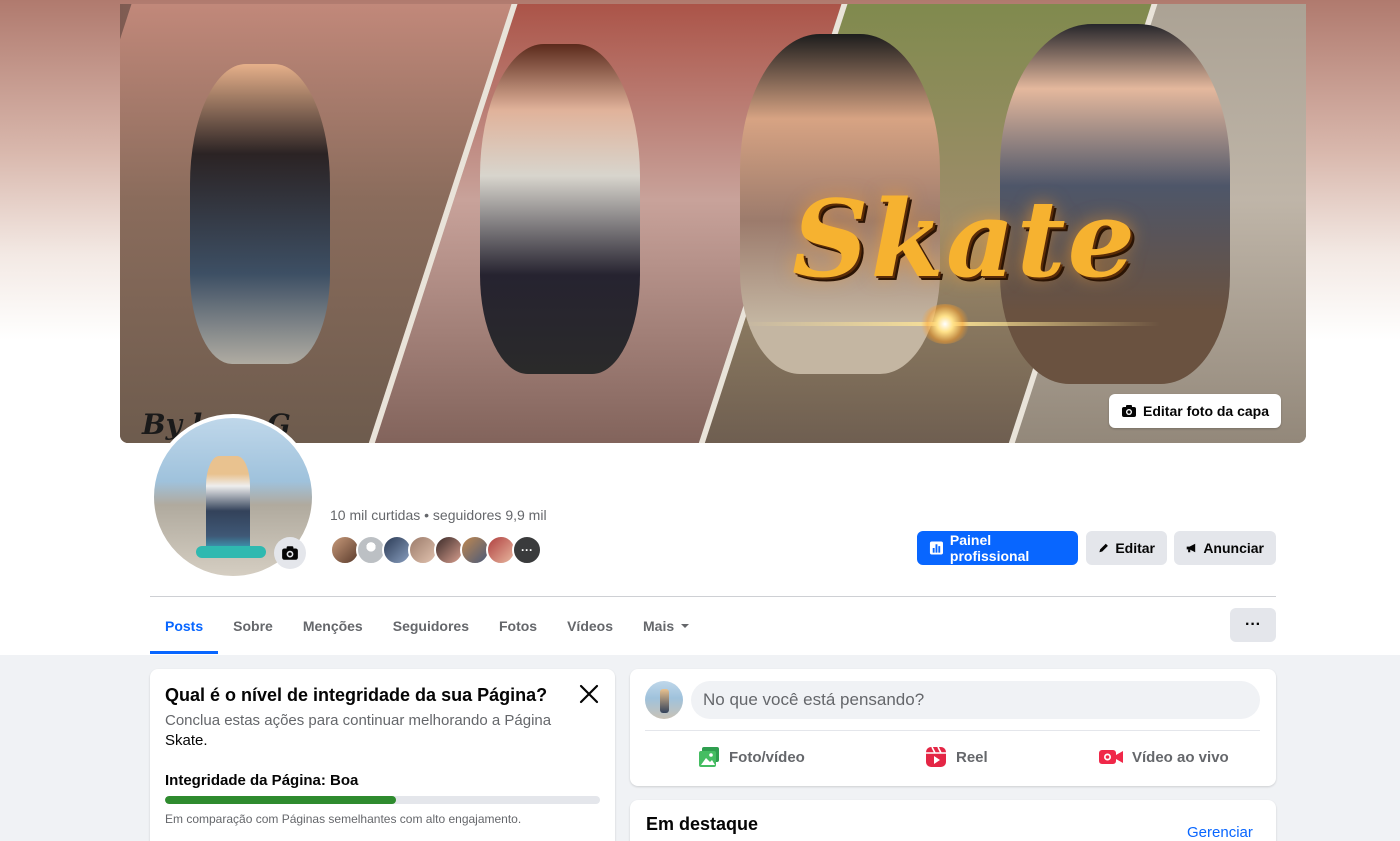 The height and width of the screenshot is (841, 1400). I want to click on advertise-button: Anunciar, so click(1225, 548).